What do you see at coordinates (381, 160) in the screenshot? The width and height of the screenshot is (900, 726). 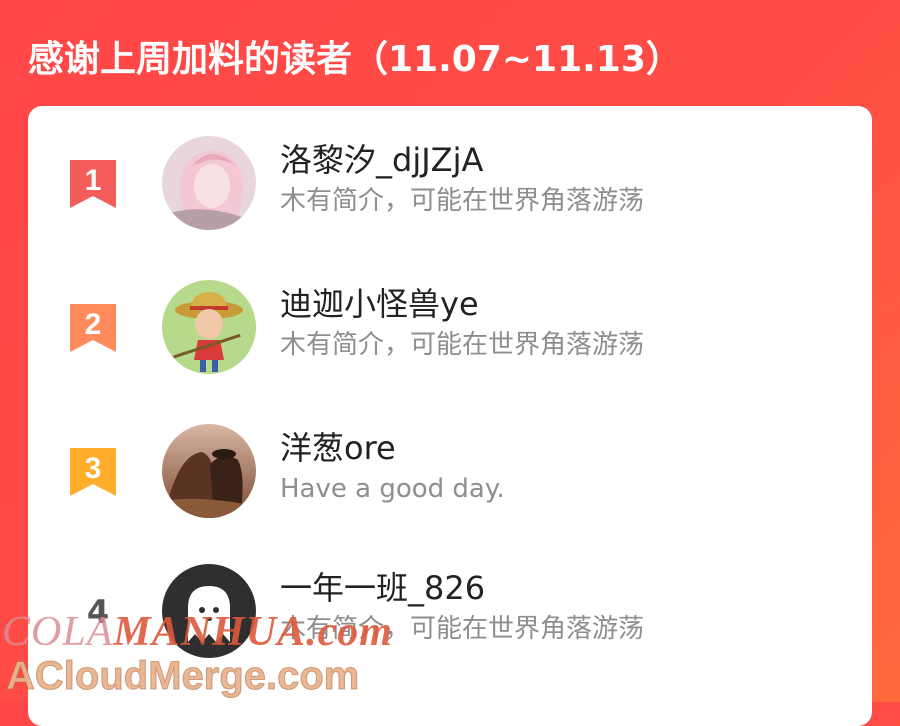 I see `reader-name: 洛黎汐_djJZjA` at bounding box center [381, 160].